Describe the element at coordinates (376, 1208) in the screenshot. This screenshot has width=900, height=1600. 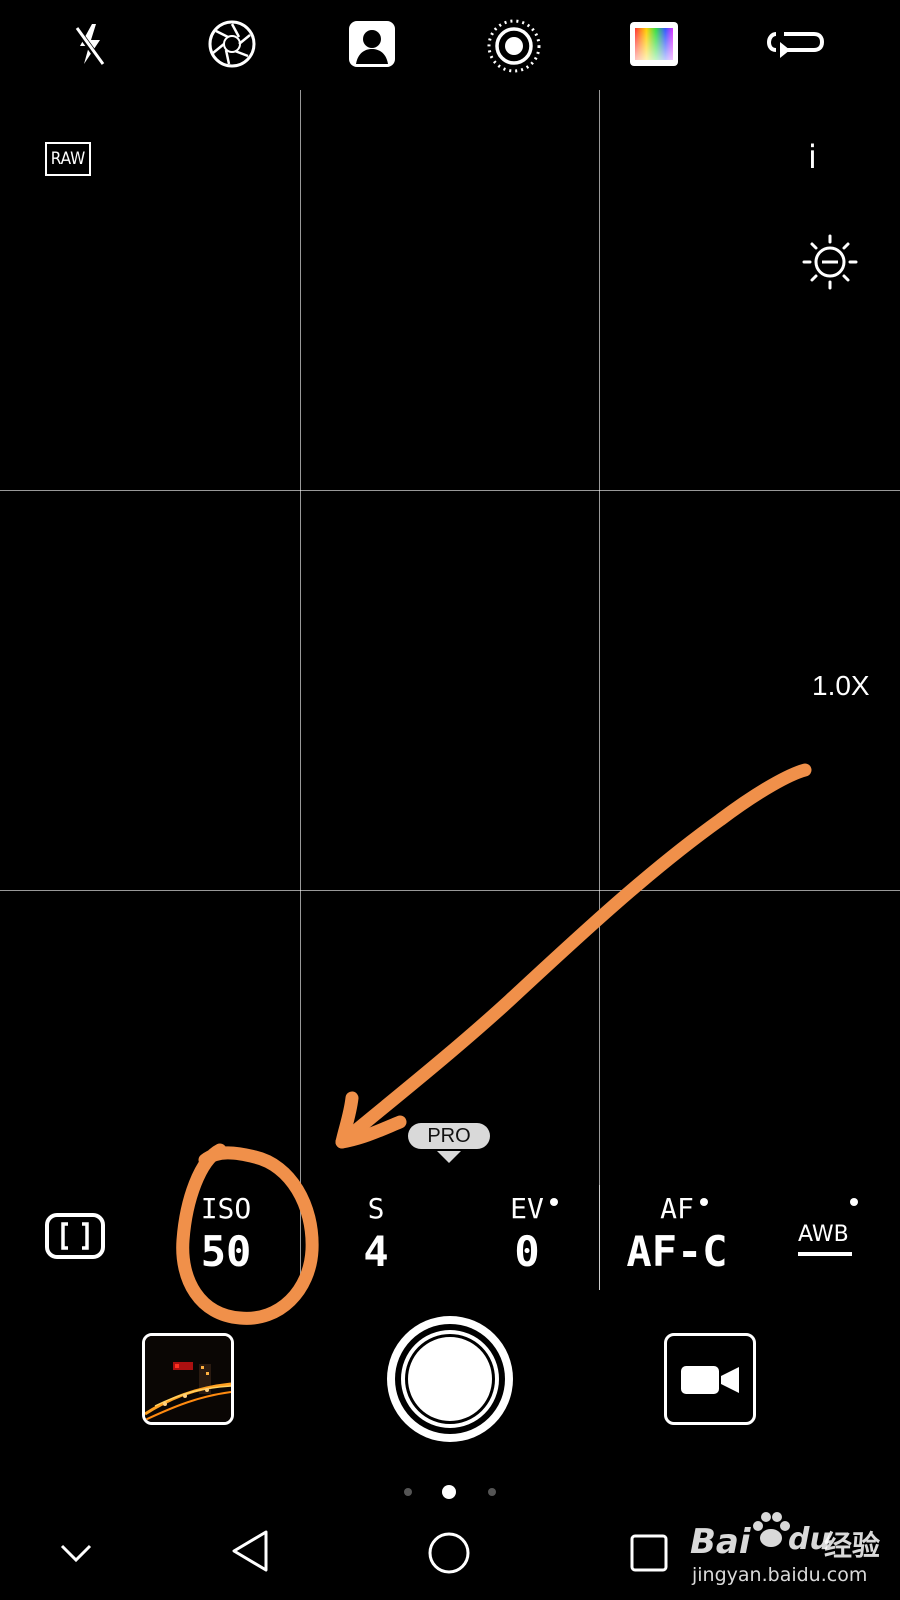
I see `shutter-speed-label: S` at that location.